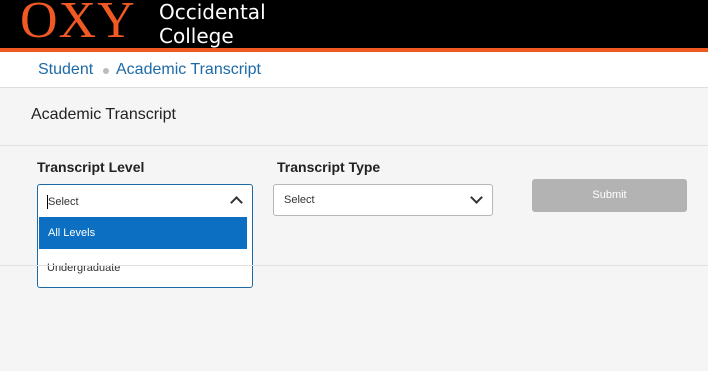  I want to click on top-header-bar: OXY Occidental College, so click(354, 24).